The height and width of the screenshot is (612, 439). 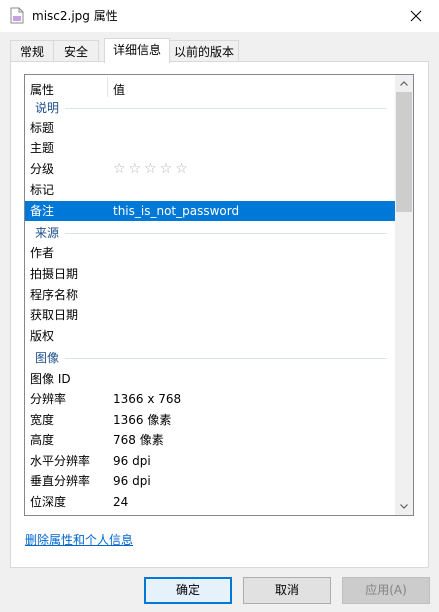 I want to click on chevron-up-icon, so click(x=404, y=83).